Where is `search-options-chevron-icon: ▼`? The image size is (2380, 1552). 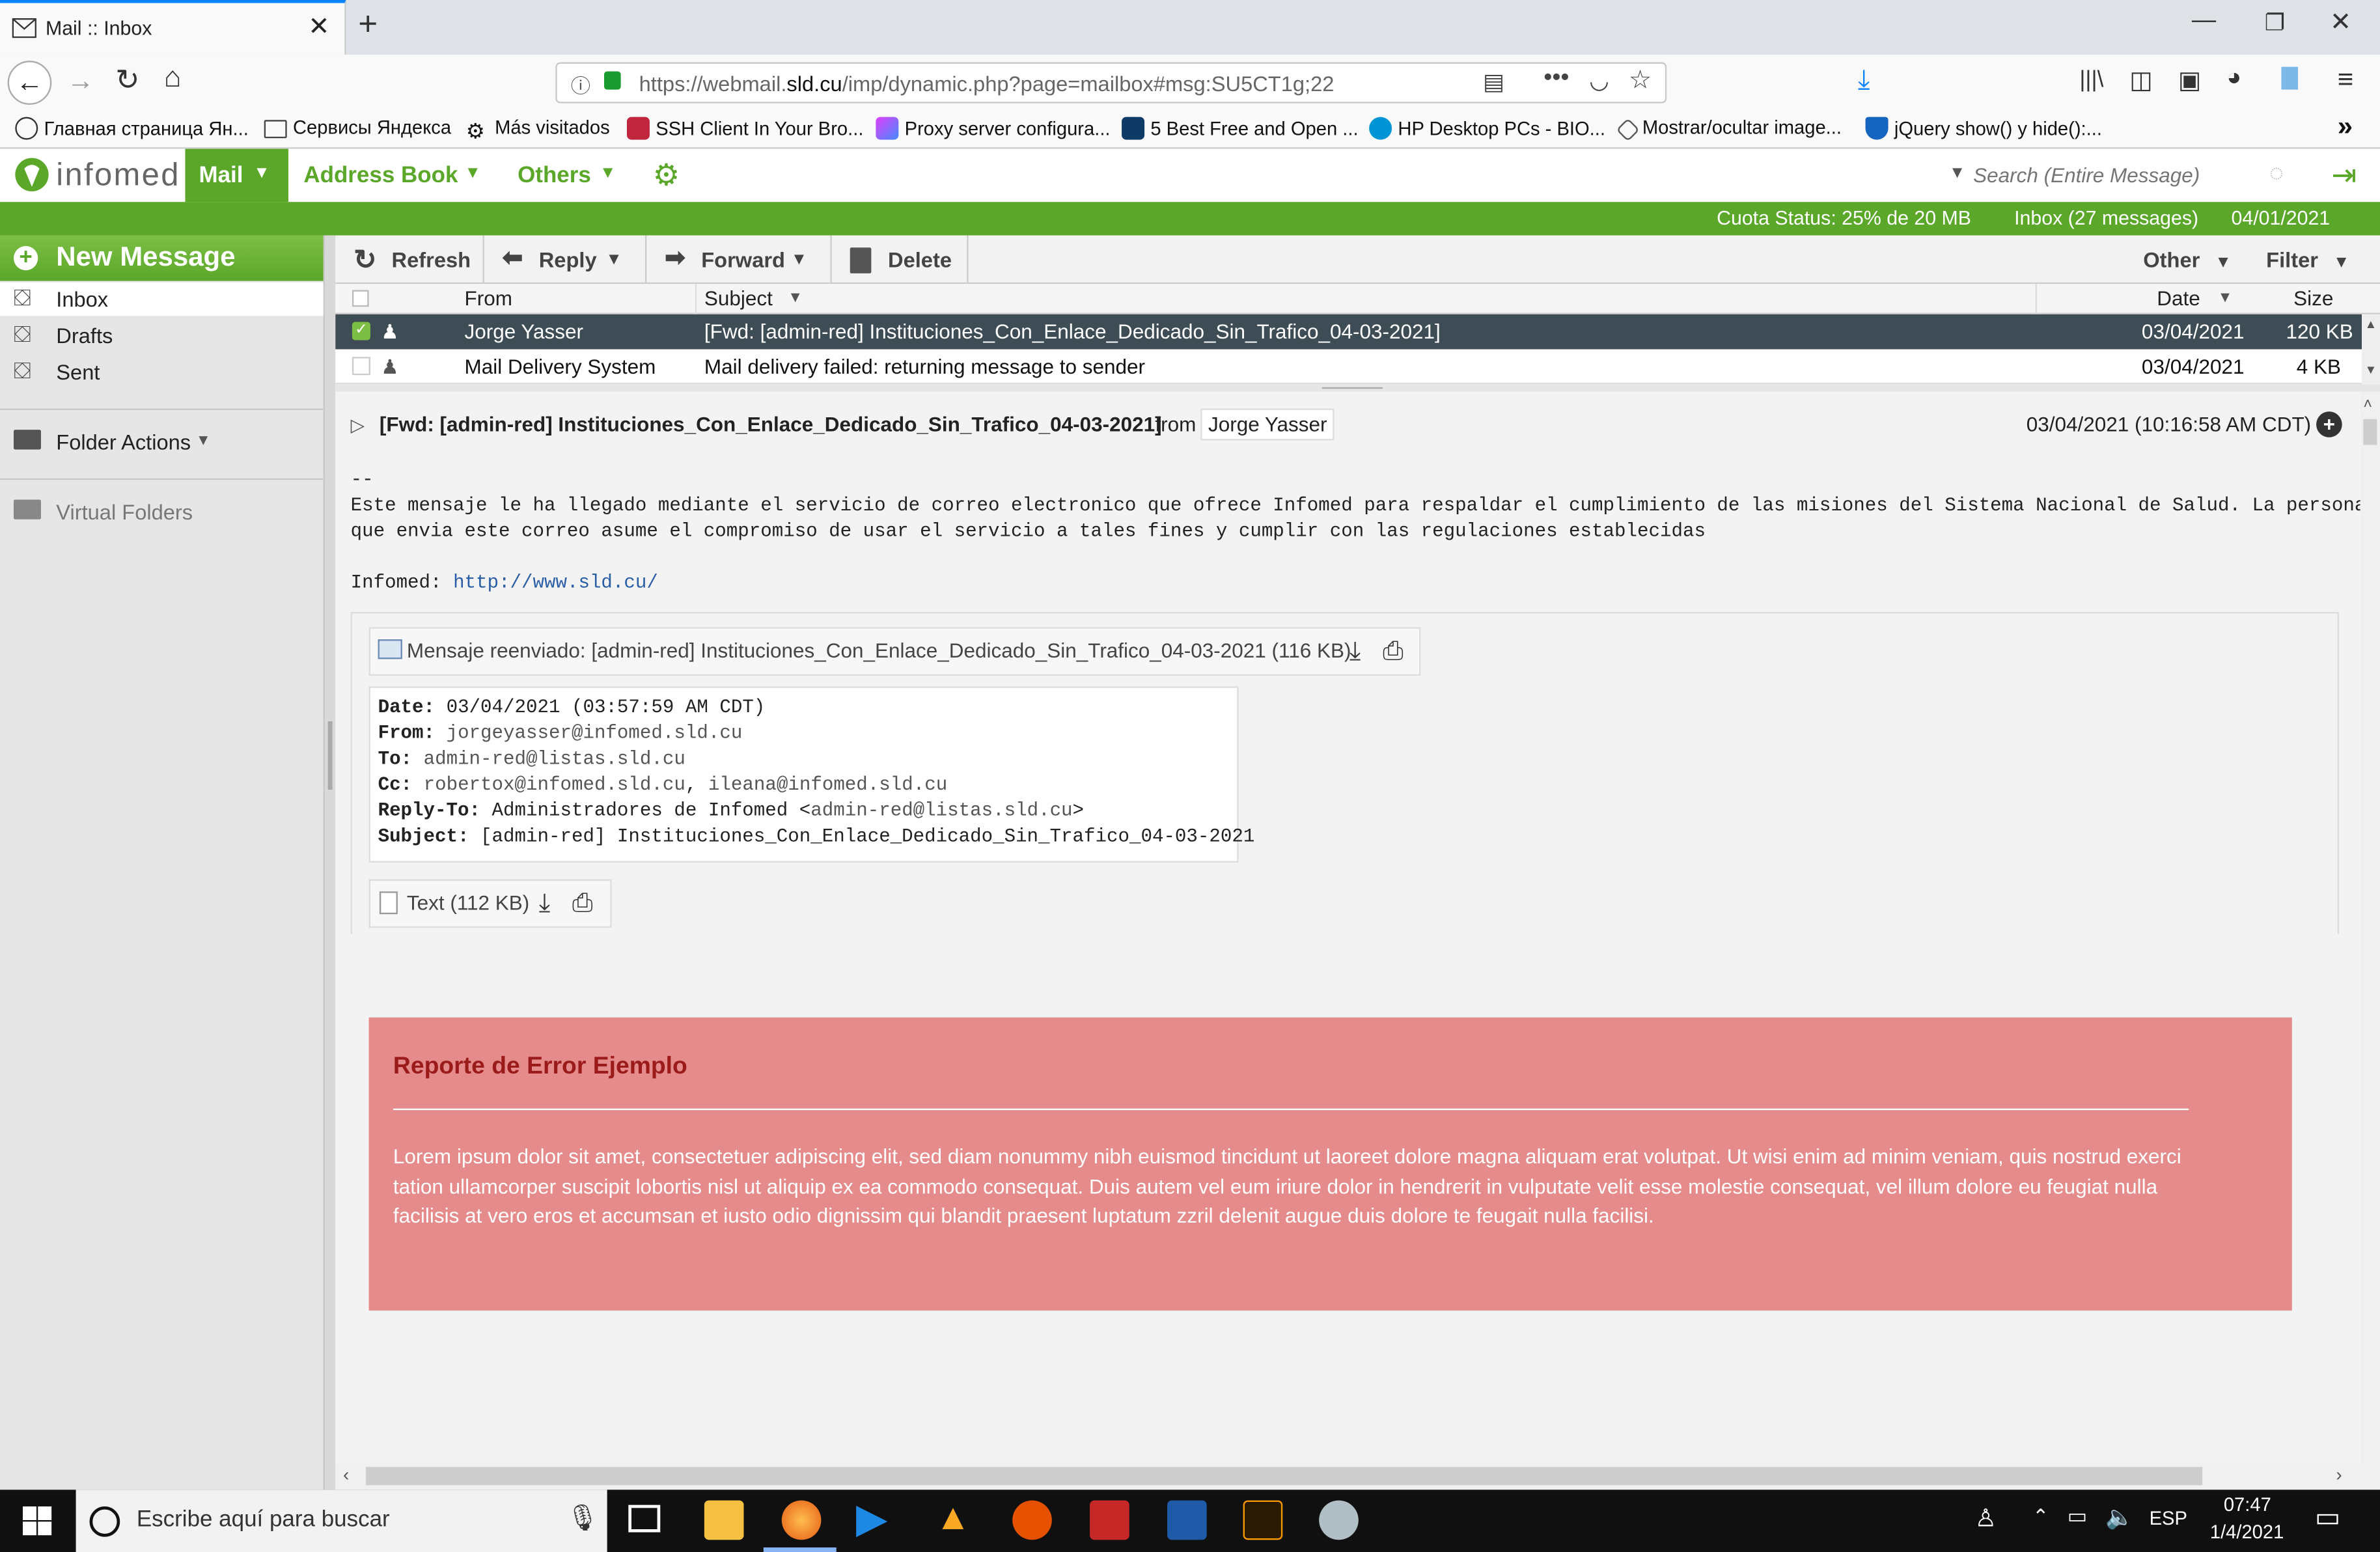
search-options-chevron-icon: ▼ is located at coordinates (1957, 173).